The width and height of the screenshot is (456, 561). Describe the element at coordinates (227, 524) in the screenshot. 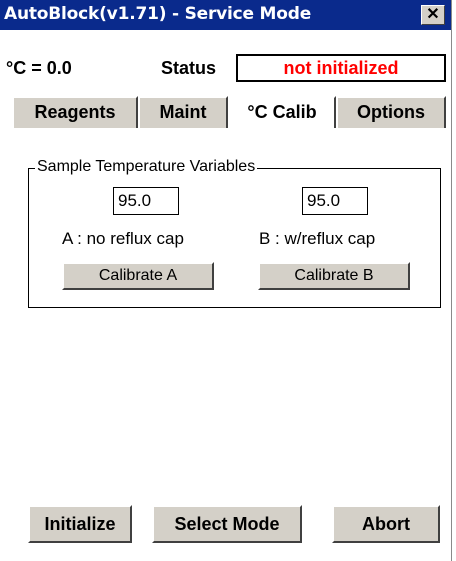

I see `select-mode-button: Select Mode` at that location.